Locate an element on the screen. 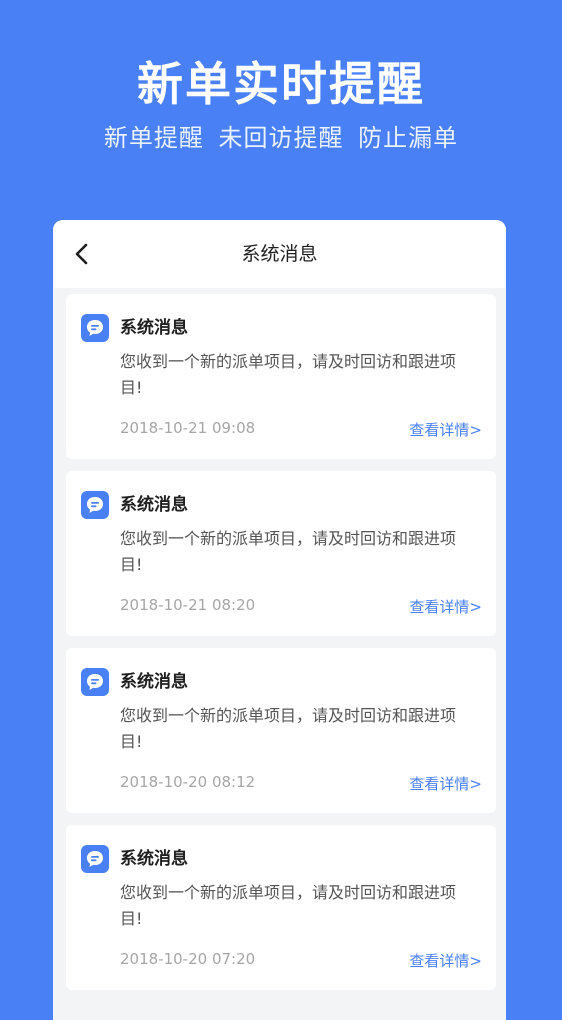 This screenshot has width=562, height=1020. hero-title: 新单实时提醒 is located at coordinates (281, 84).